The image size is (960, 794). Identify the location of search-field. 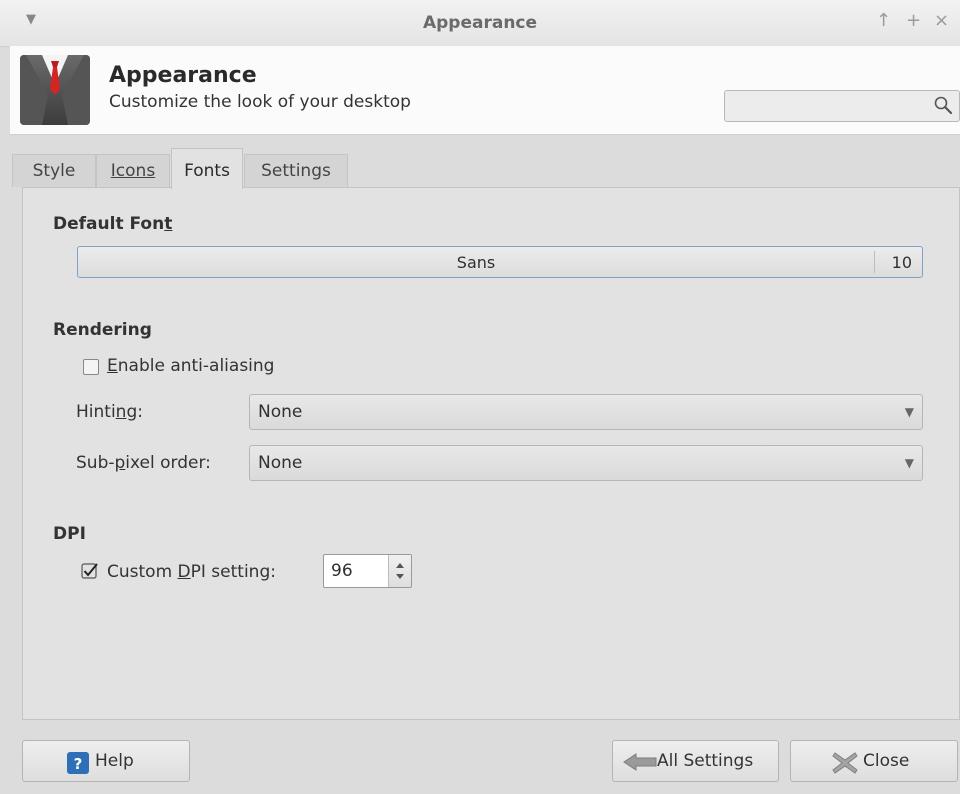
(842, 106).